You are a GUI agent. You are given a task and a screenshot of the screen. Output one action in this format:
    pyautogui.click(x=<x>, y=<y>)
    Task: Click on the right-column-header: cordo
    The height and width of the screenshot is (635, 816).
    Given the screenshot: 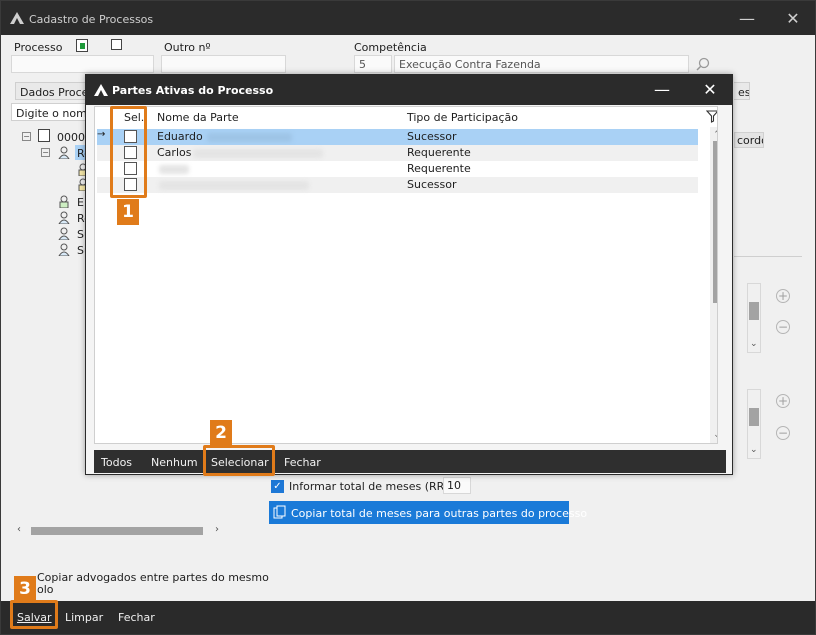 What is the action you would take?
    pyautogui.click(x=749, y=140)
    